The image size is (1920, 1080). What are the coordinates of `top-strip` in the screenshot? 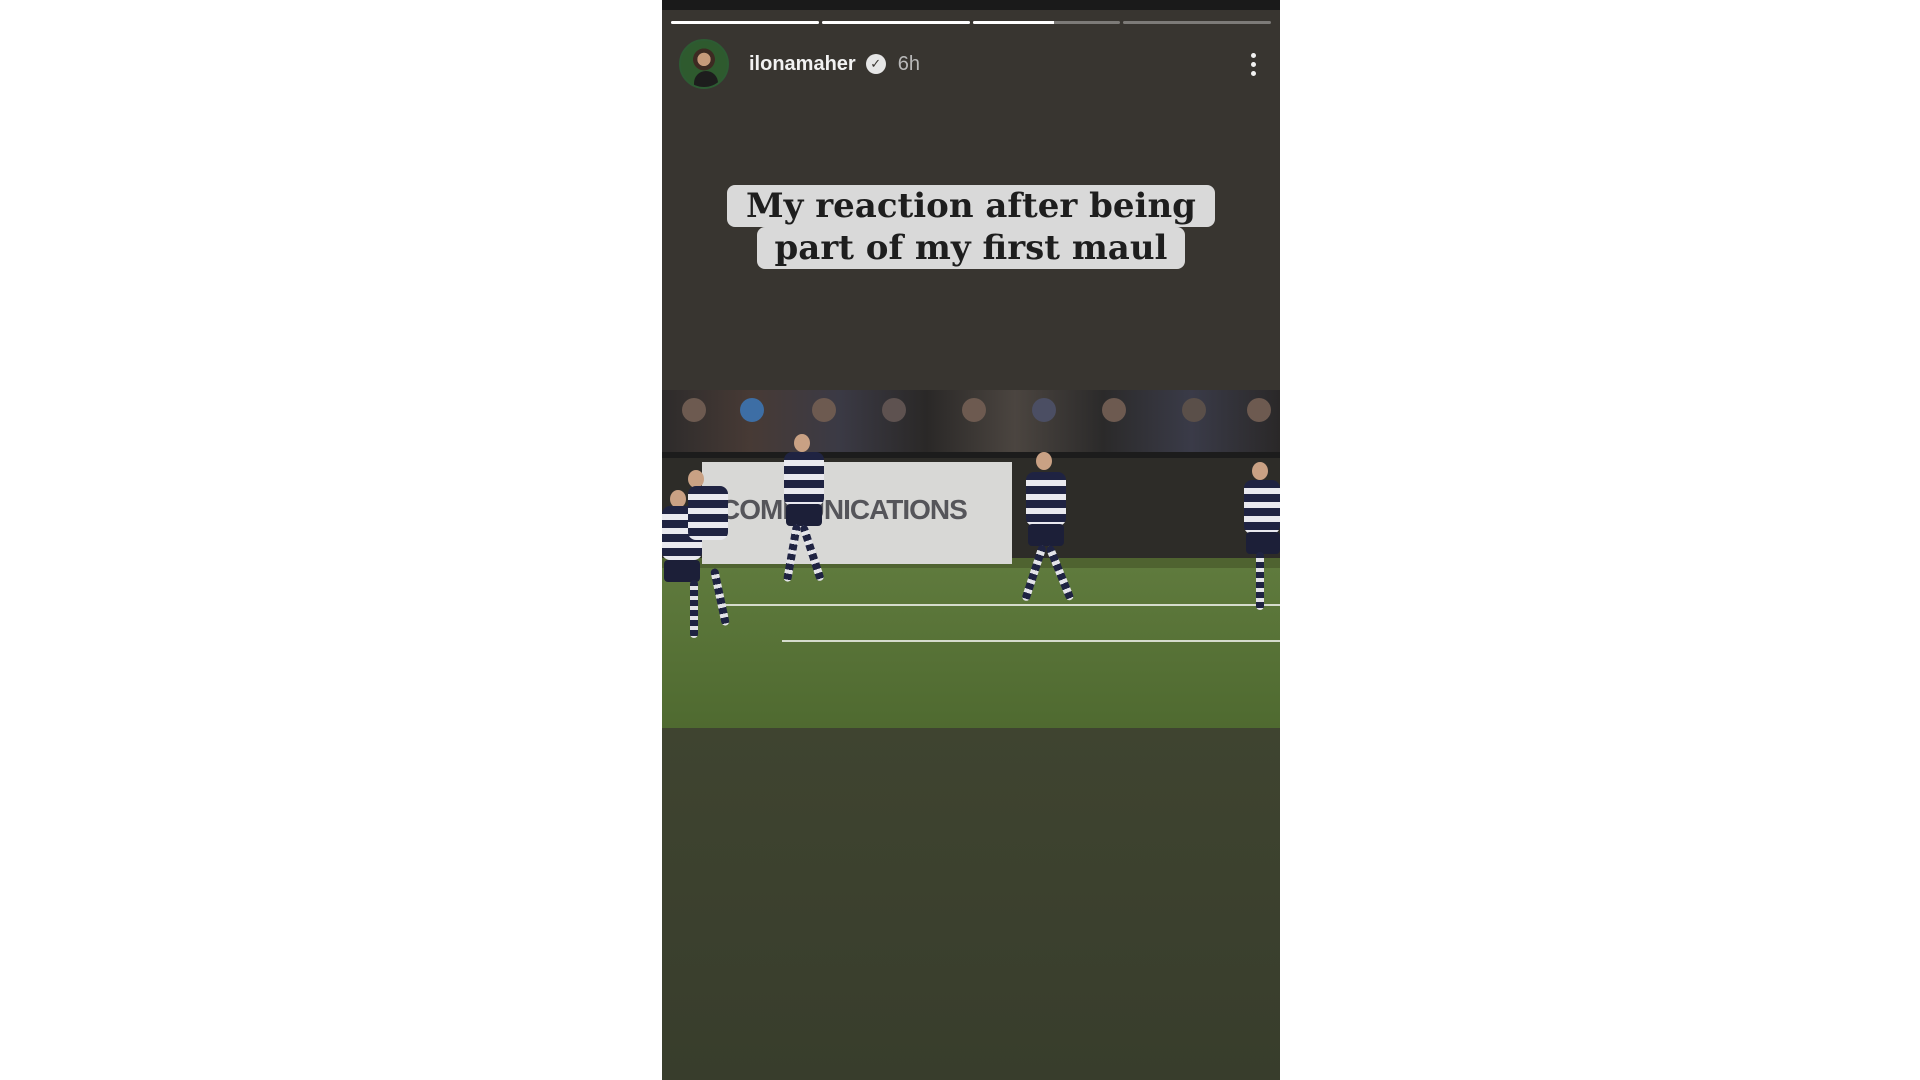 It's located at (971, 5).